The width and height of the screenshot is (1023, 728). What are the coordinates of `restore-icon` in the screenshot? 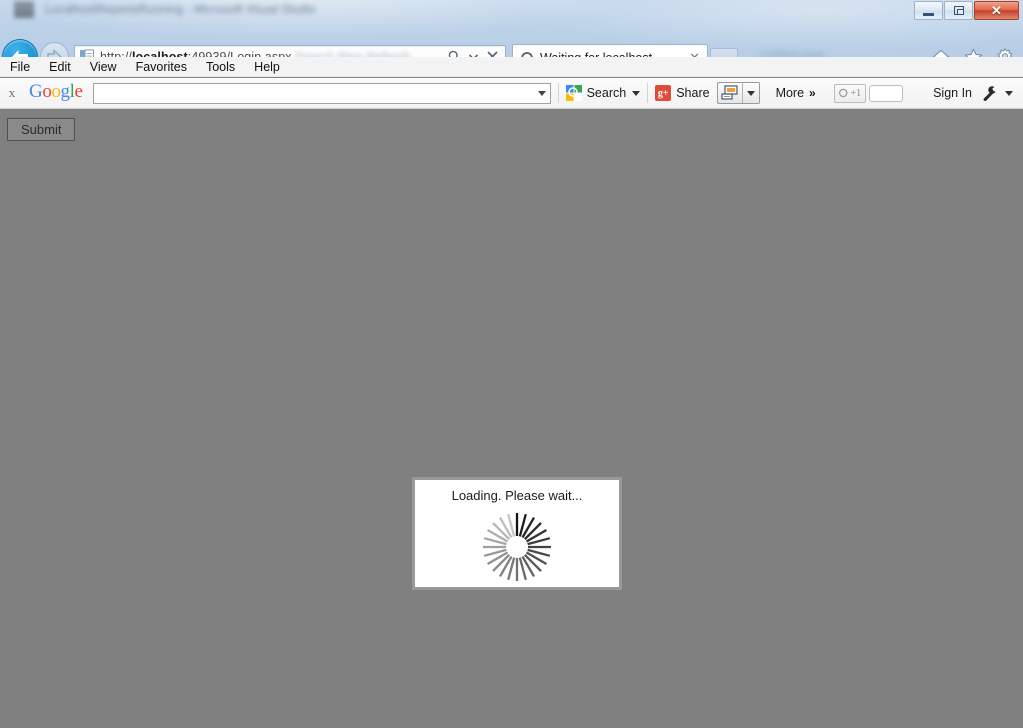 It's located at (958, 10).